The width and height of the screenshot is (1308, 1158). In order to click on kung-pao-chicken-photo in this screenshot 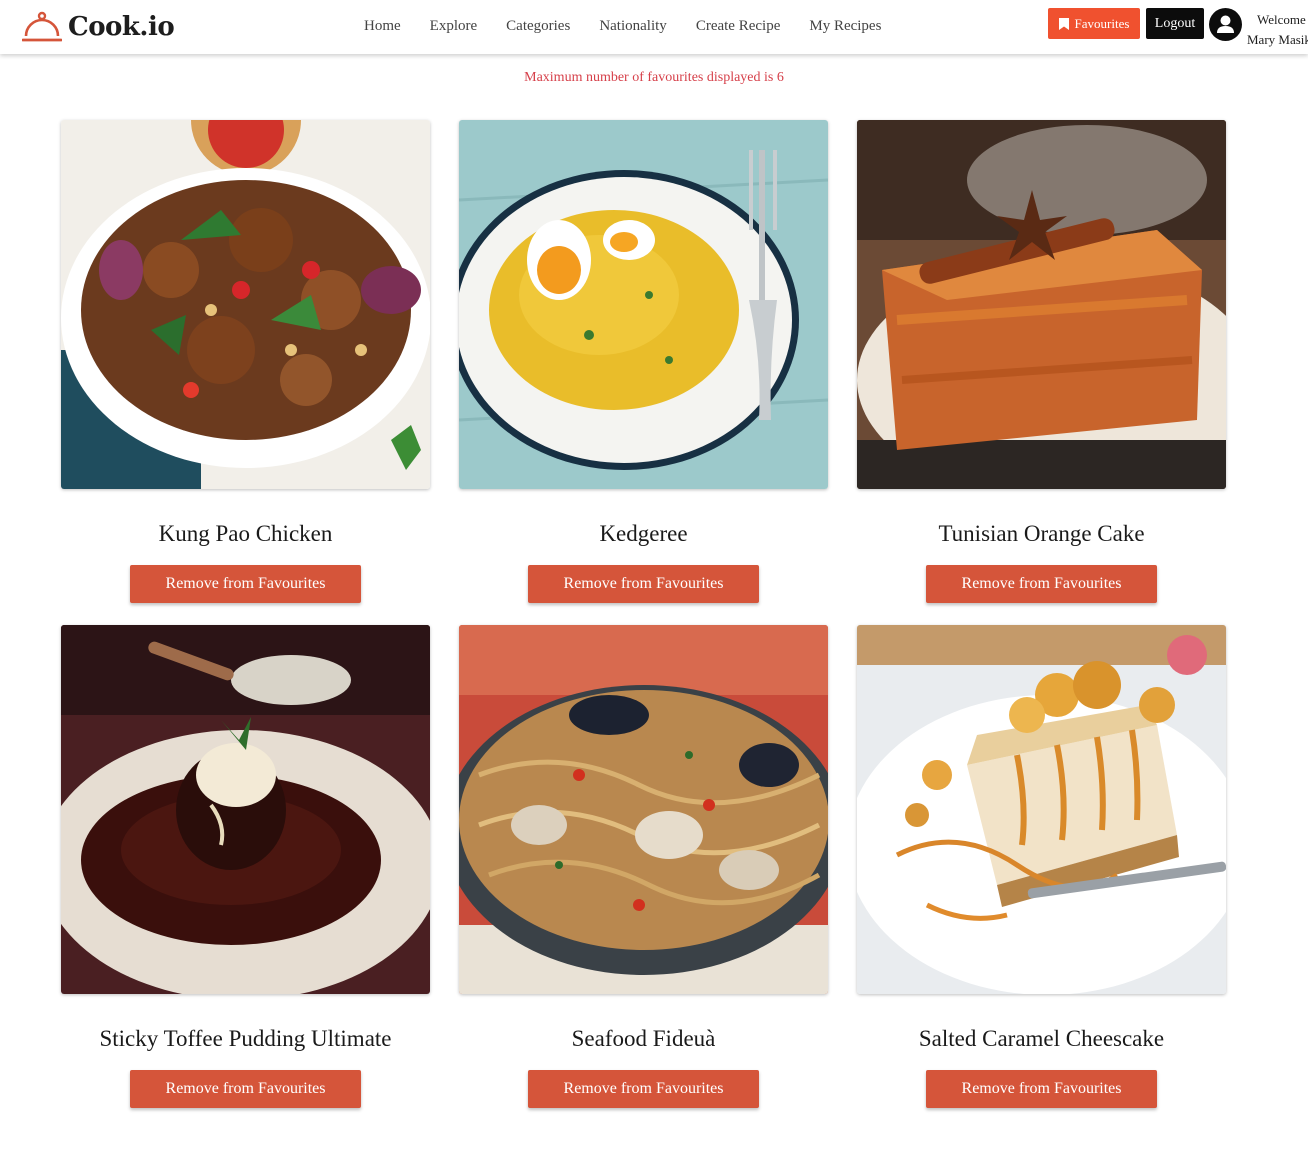, I will do `click(245, 304)`.